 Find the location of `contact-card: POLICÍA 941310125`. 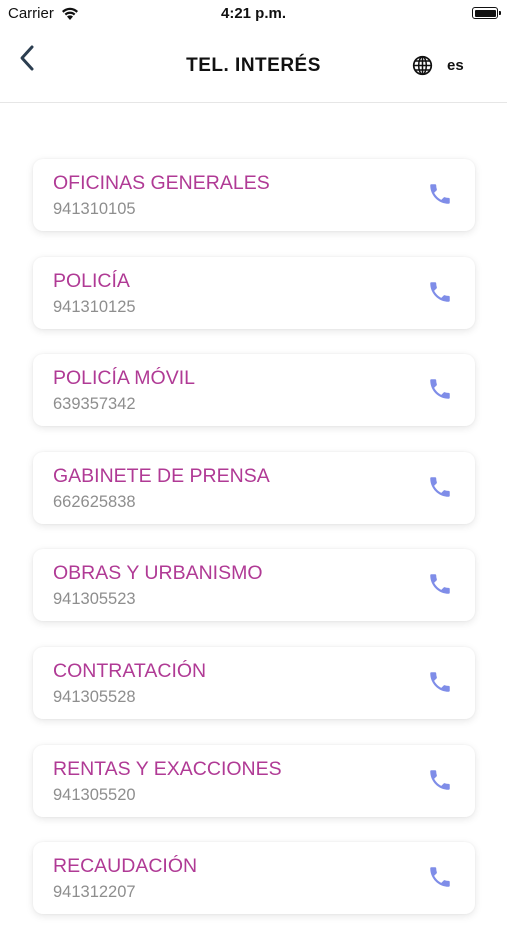

contact-card: POLICÍA 941310125 is located at coordinates (254, 292).